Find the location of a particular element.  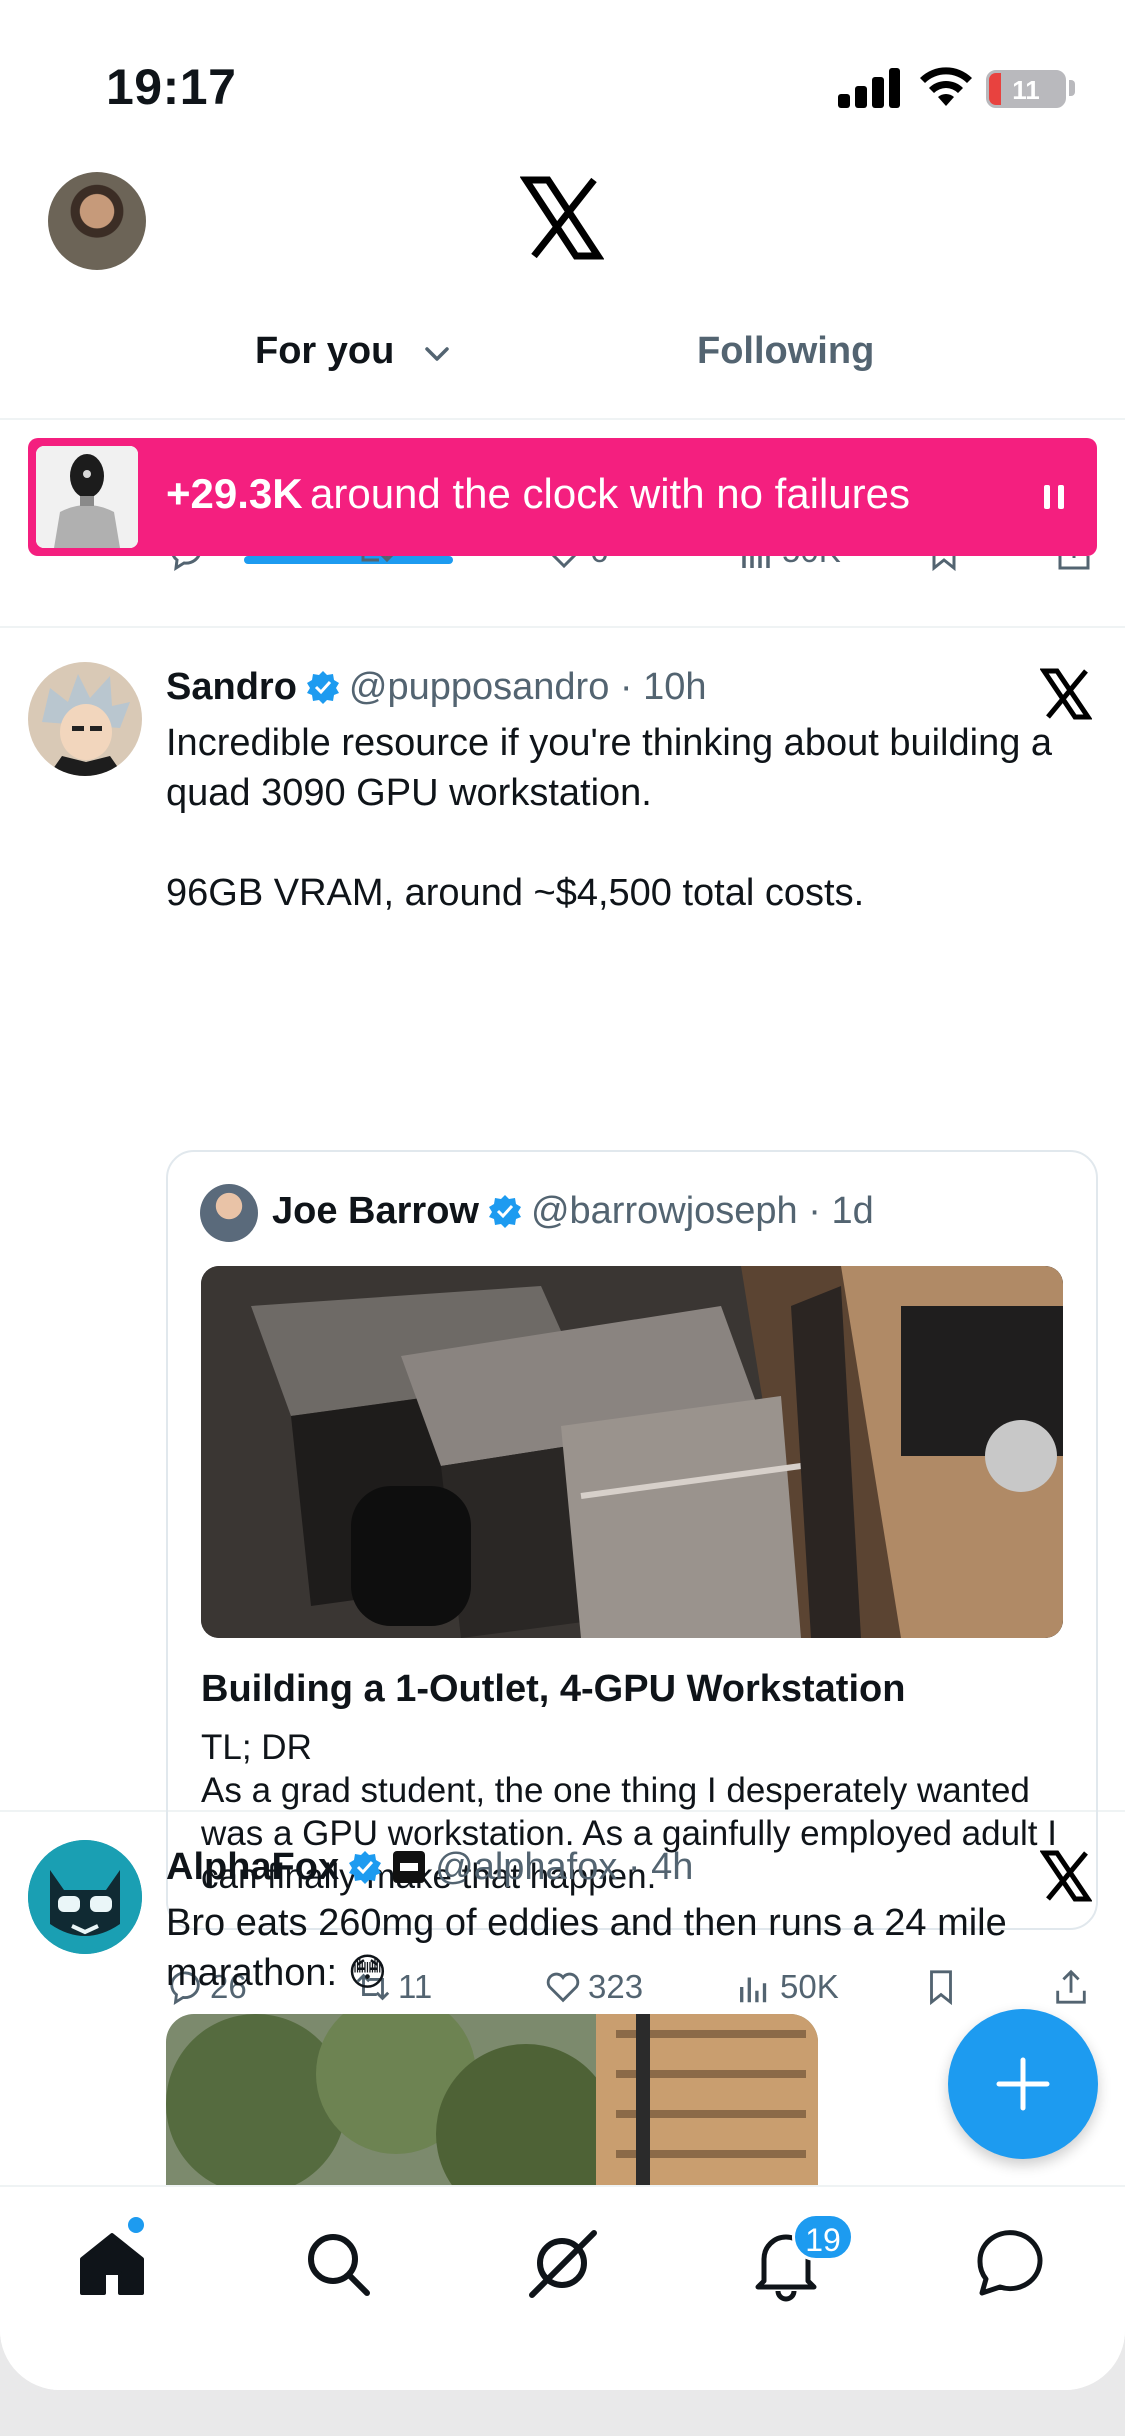

view-count: 50K is located at coordinates (811, 563).